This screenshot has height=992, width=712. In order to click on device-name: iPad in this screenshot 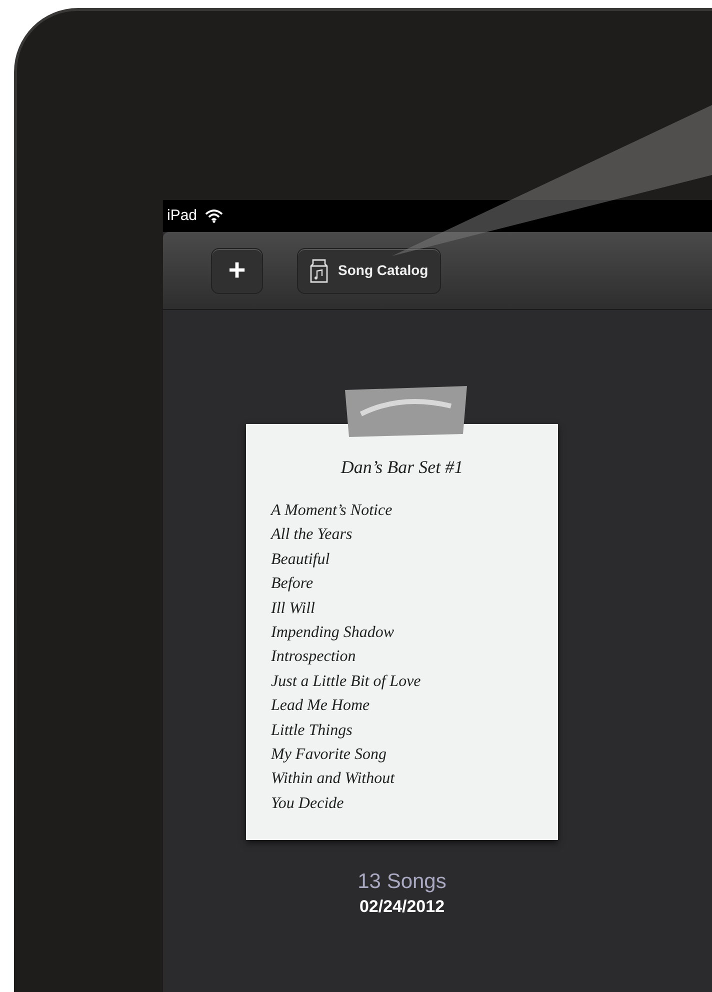, I will do `click(182, 216)`.